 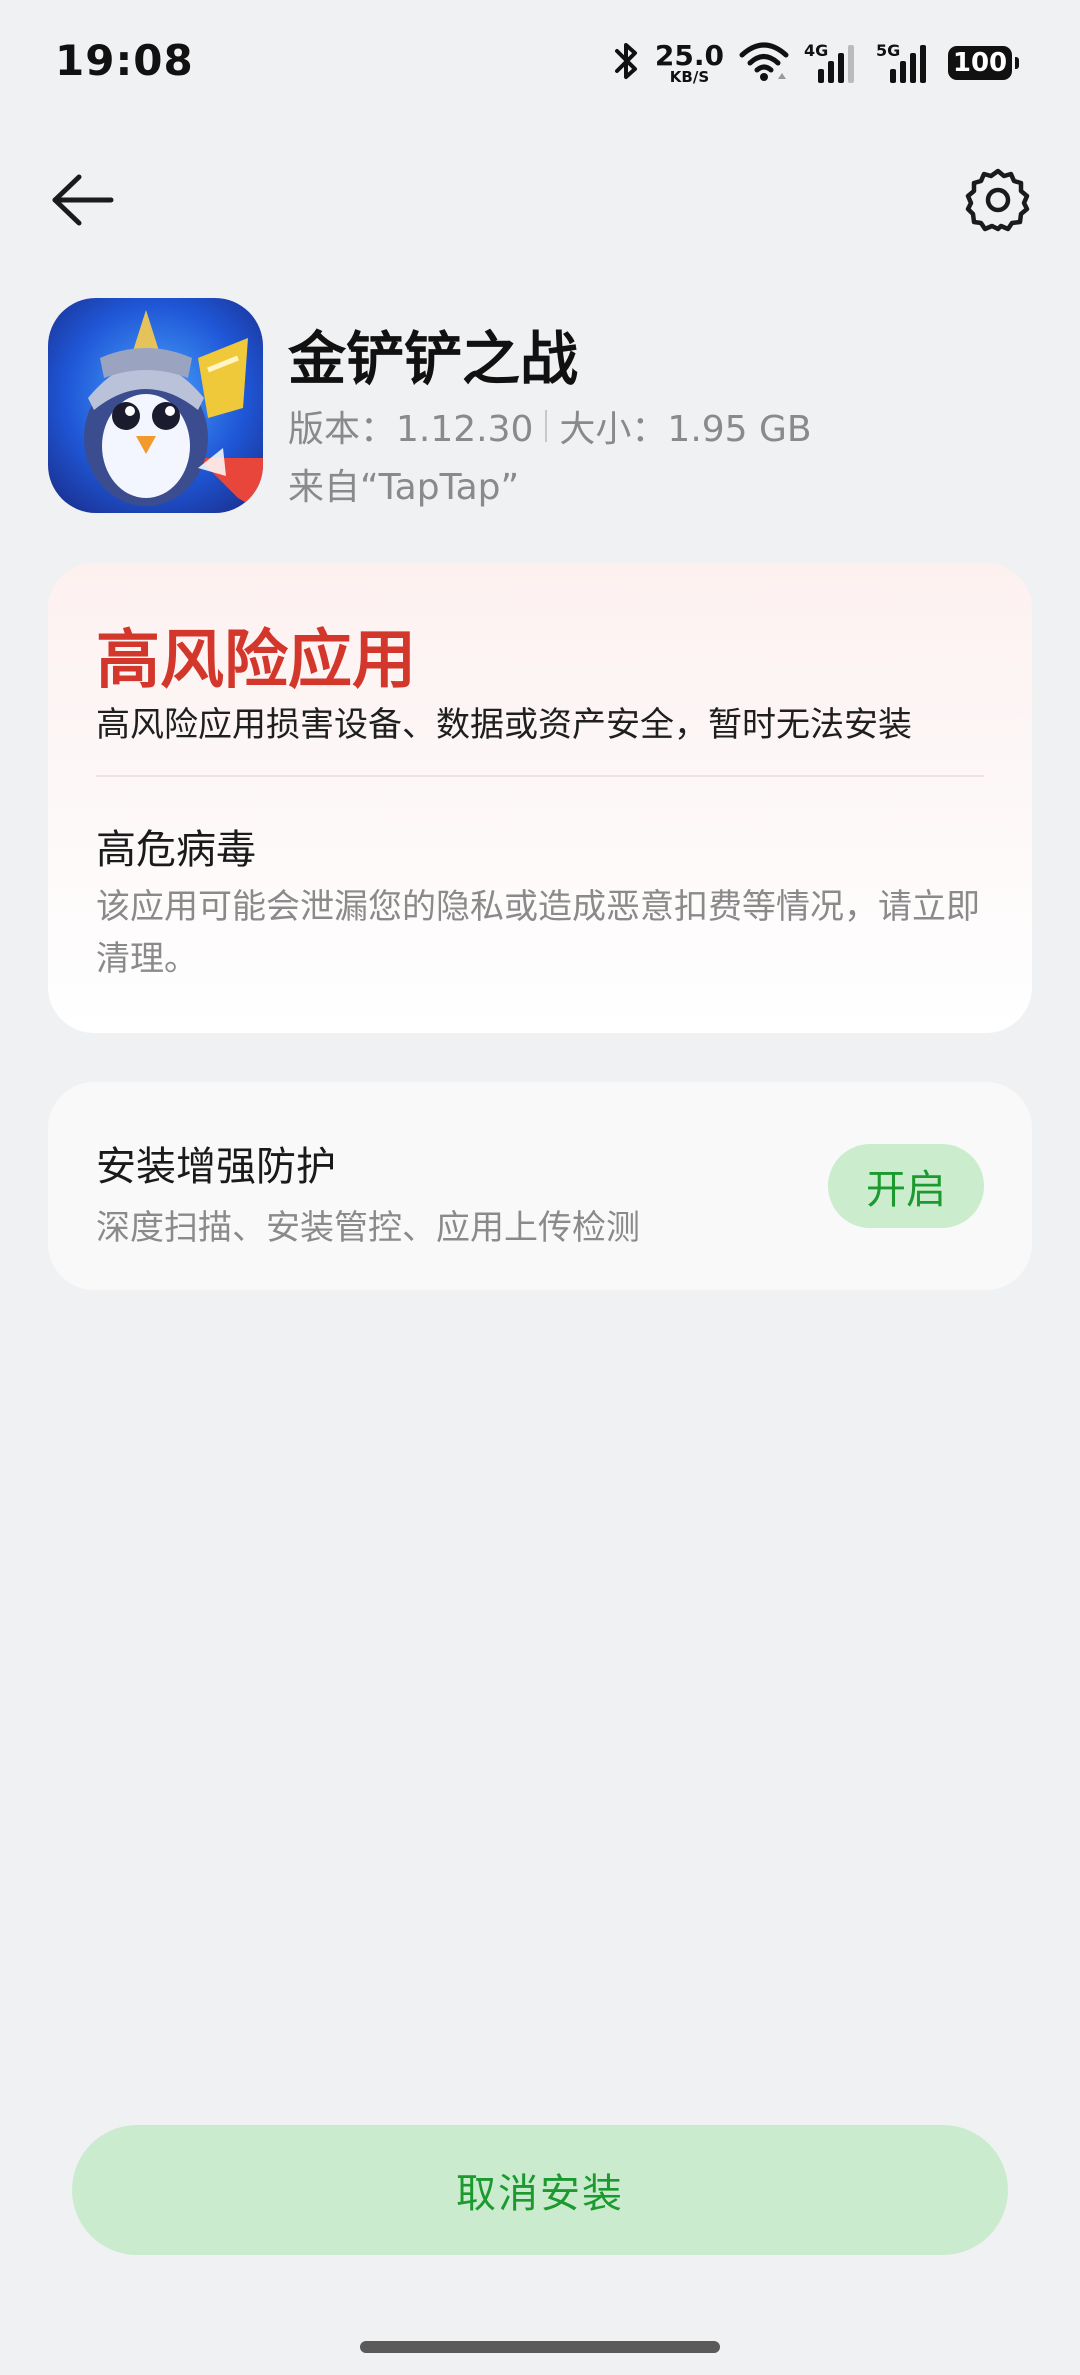 What do you see at coordinates (540, 62) in the screenshot?
I see `status-bar: 19:08 25.0 KB/S 4G 5G 100` at bounding box center [540, 62].